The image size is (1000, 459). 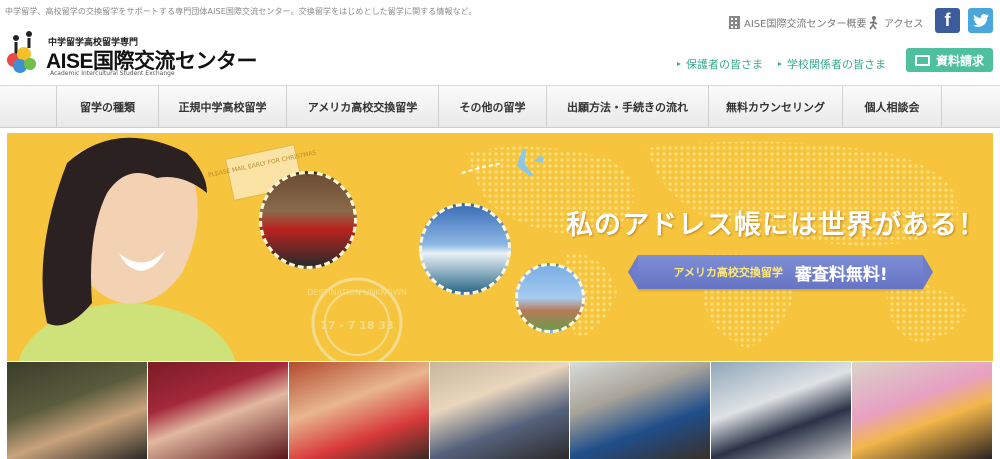 What do you see at coordinates (776, 225) in the screenshot?
I see `hero-headline: 私のアドレス帳には世界がある！` at bounding box center [776, 225].